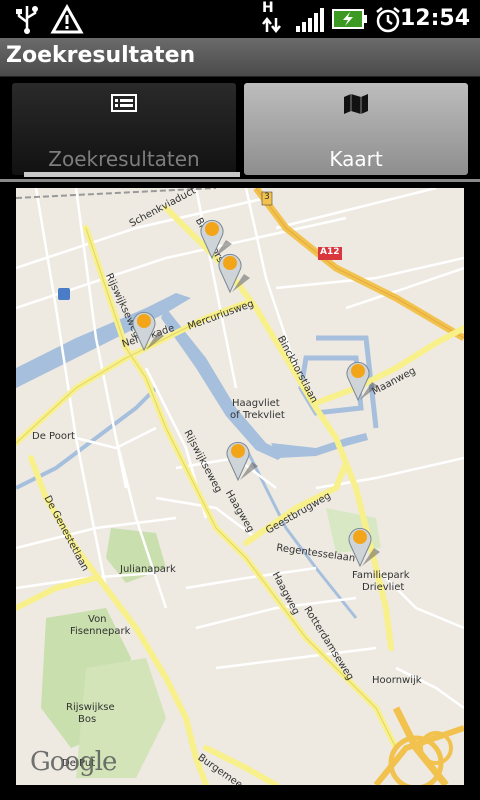  What do you see at coordinates (73, 762) in the screenshot?
I see `google-logo: Google` at bounding box center [73, 762].